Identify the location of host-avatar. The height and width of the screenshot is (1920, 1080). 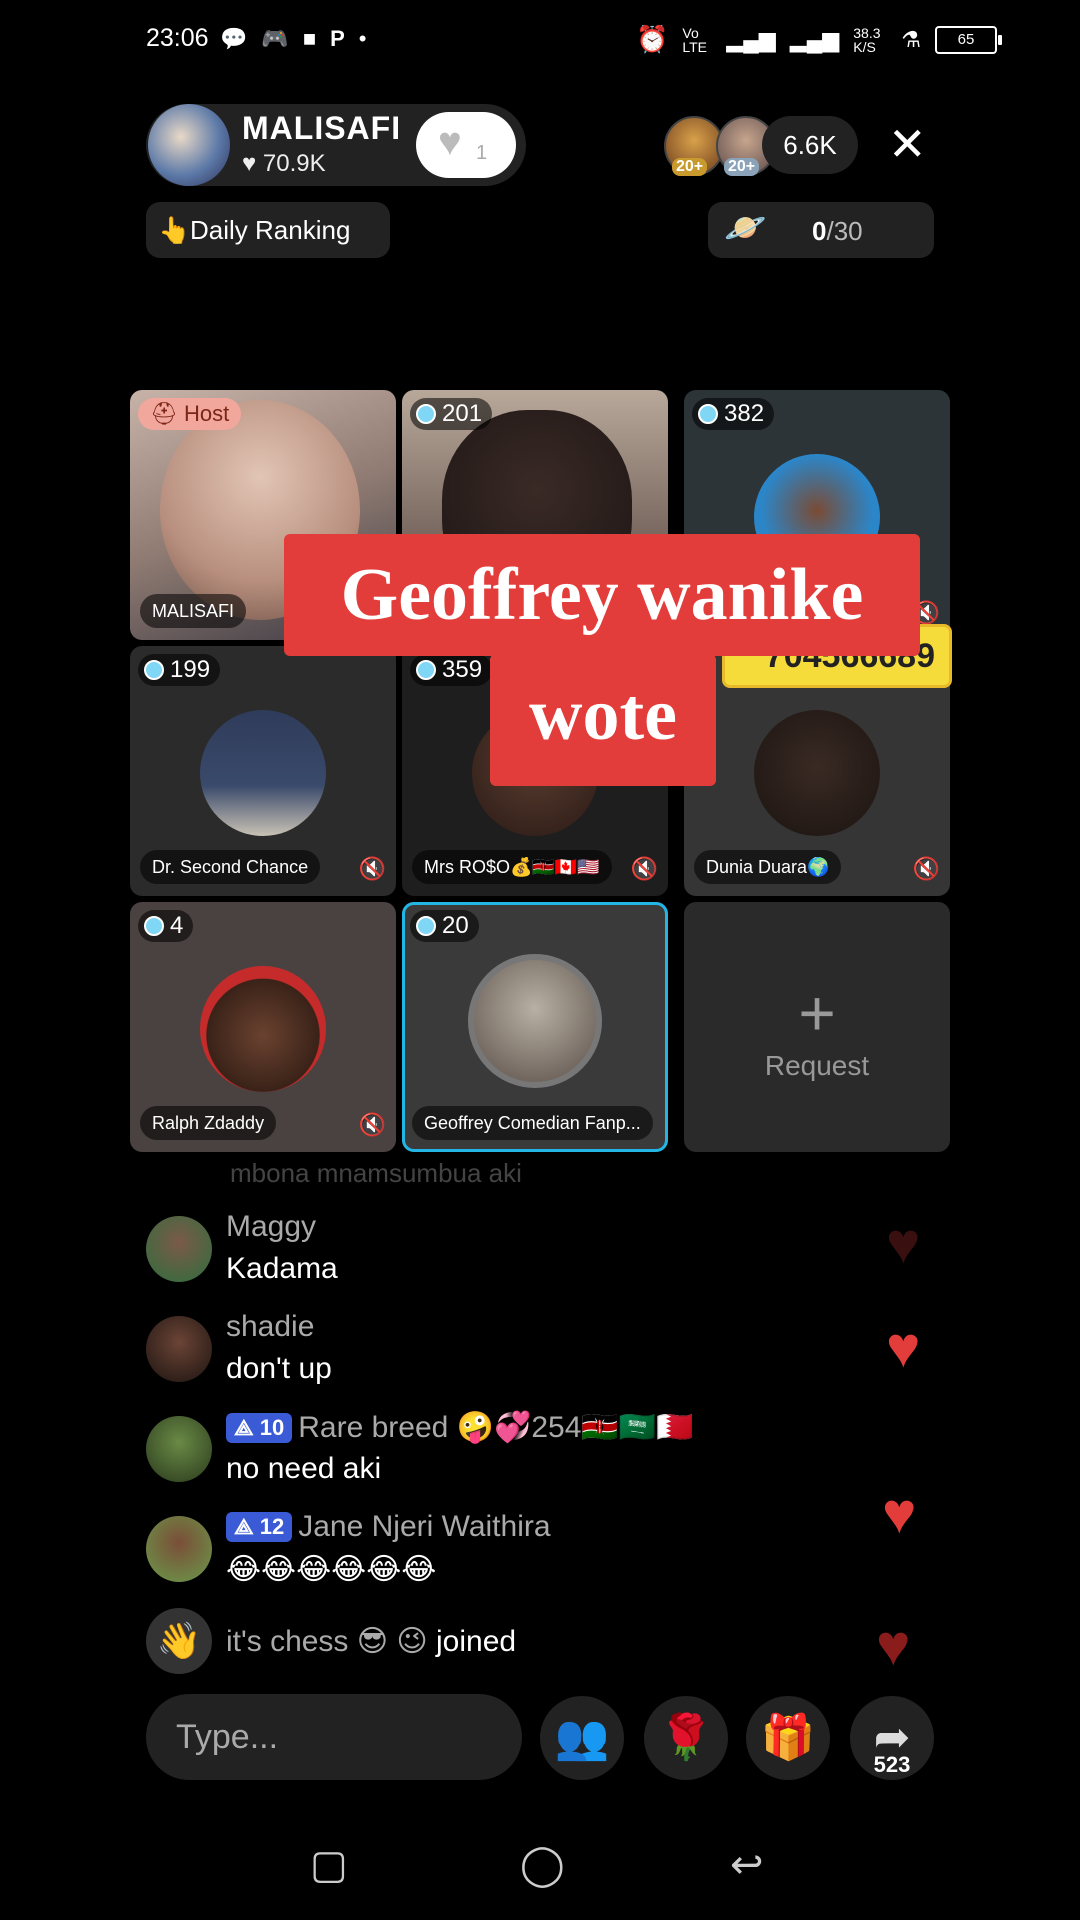
(189, 145).